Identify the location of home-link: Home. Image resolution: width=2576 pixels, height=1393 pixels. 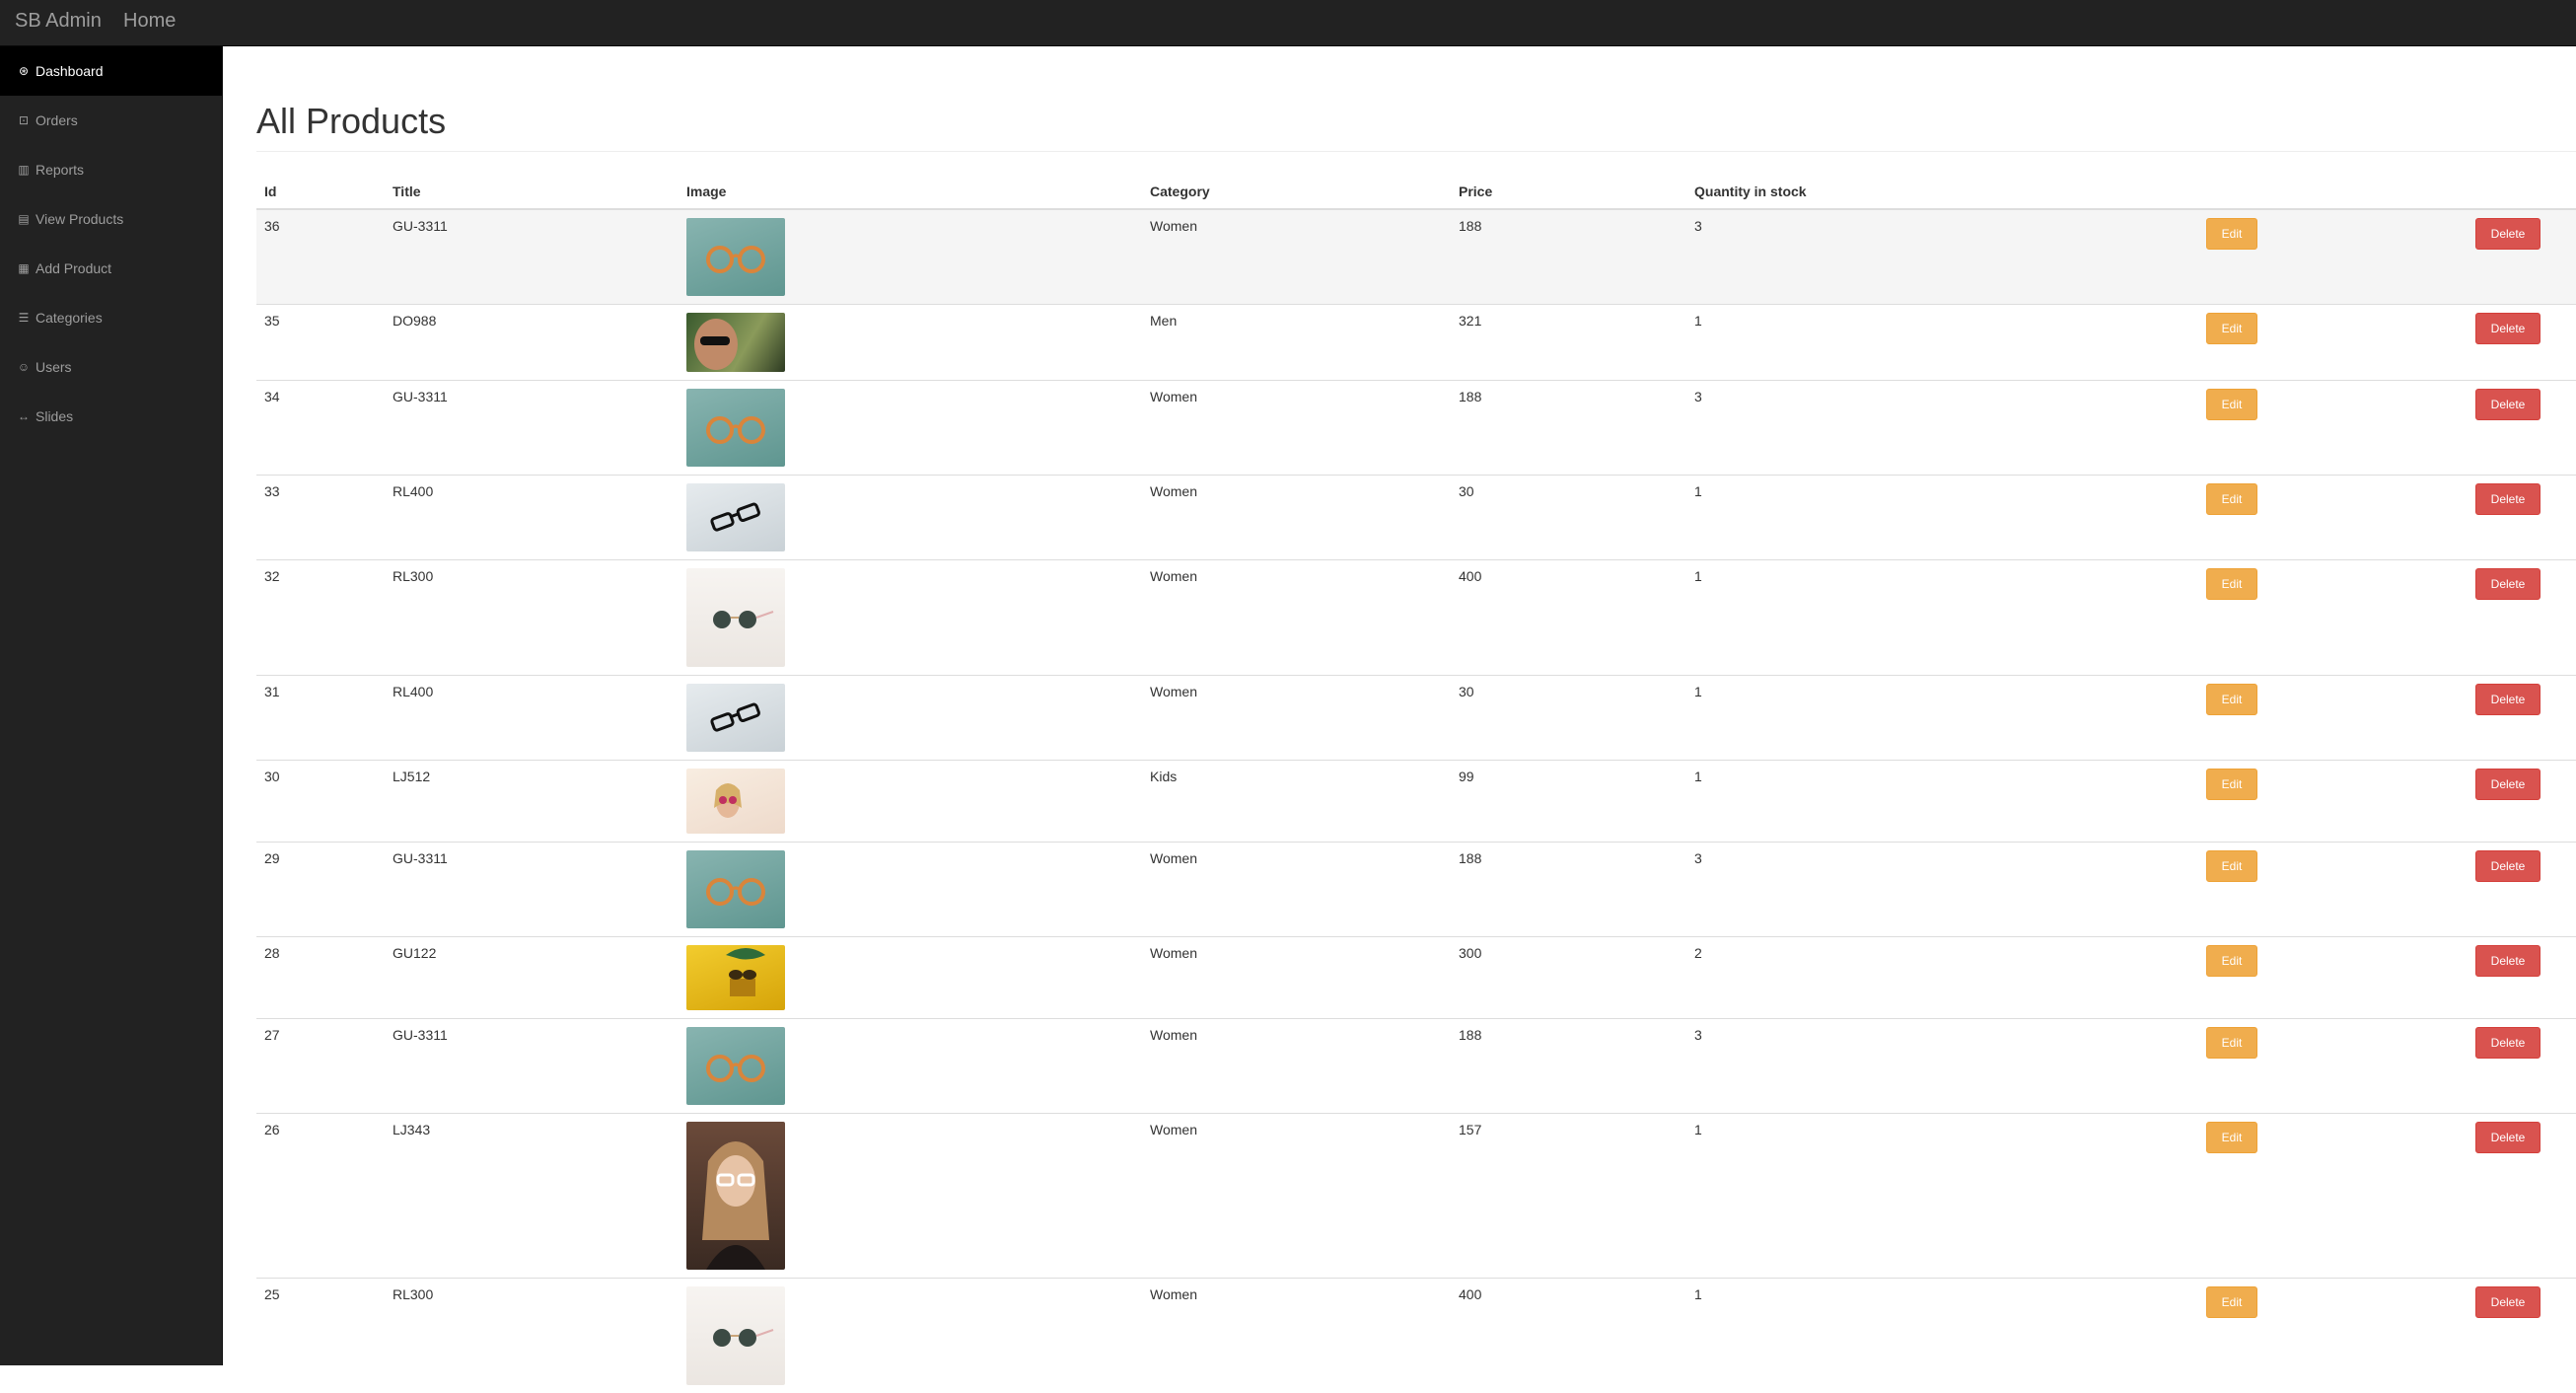
(150, 21).